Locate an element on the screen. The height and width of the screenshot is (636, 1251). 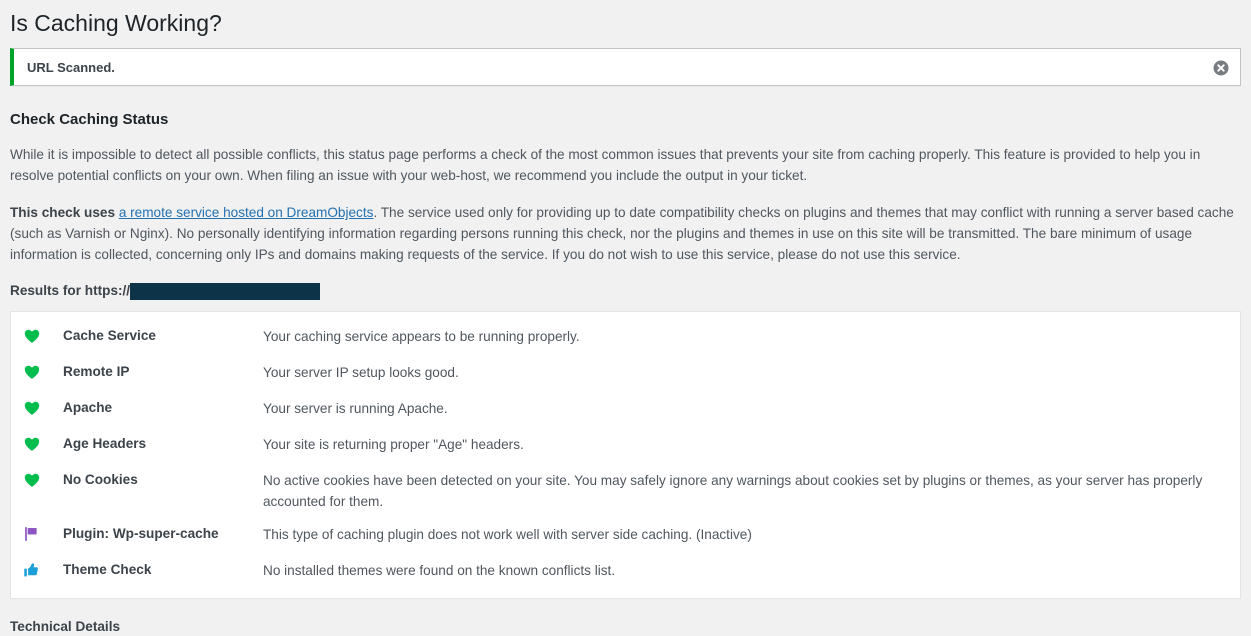
result-label: Apache is located at coordinates (88, 407).